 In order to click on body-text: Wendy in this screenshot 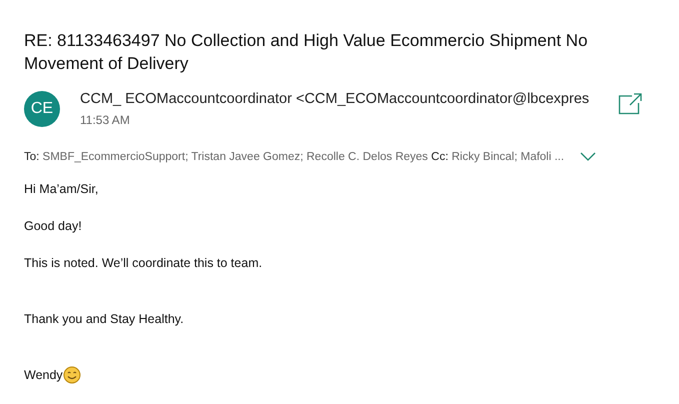, I will do `click(43, 375)`.